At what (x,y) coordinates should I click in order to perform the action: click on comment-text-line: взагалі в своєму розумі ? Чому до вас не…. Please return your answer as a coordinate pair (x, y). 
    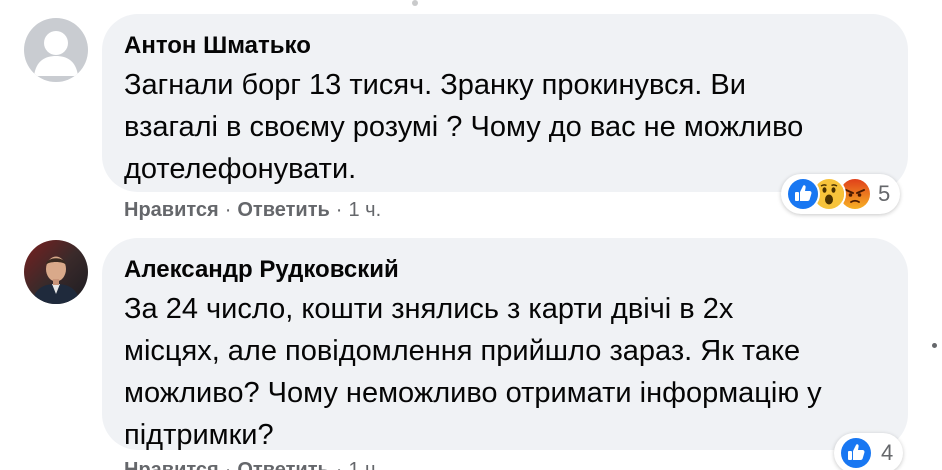
    Looking at the image, I should click on (464, 127).